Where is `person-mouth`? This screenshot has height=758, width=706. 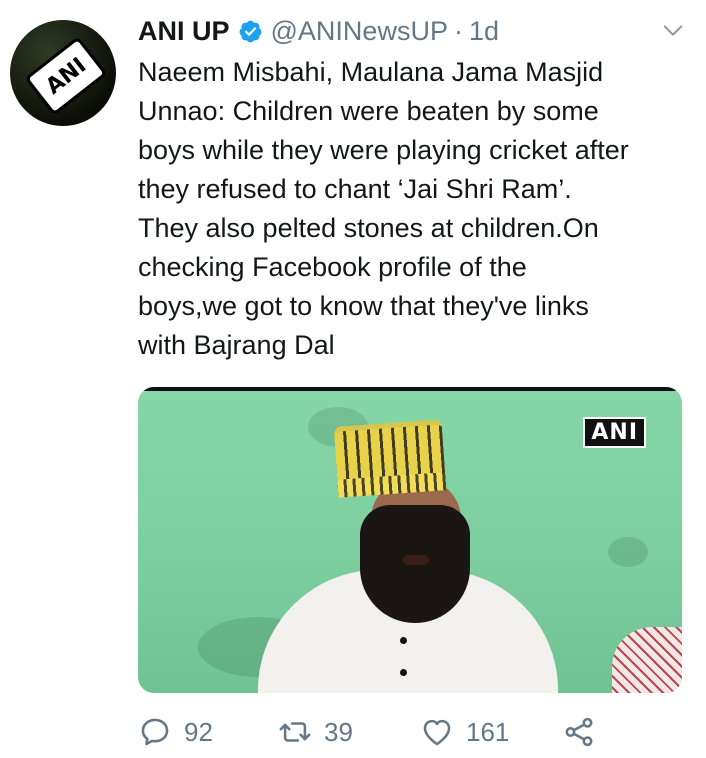
person-mouth is located at coordinates (416, 560).